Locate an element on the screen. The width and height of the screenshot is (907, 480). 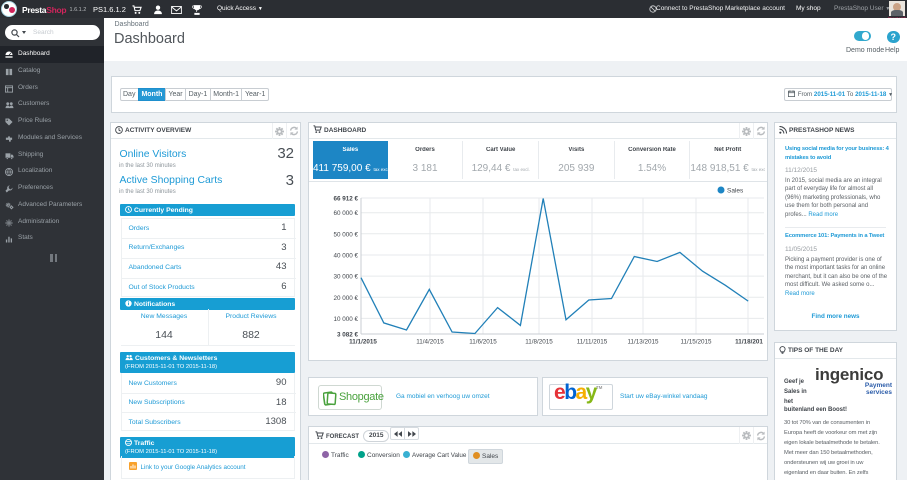
svg-text: 11/8/2015 is located at coordinates (539, 342).